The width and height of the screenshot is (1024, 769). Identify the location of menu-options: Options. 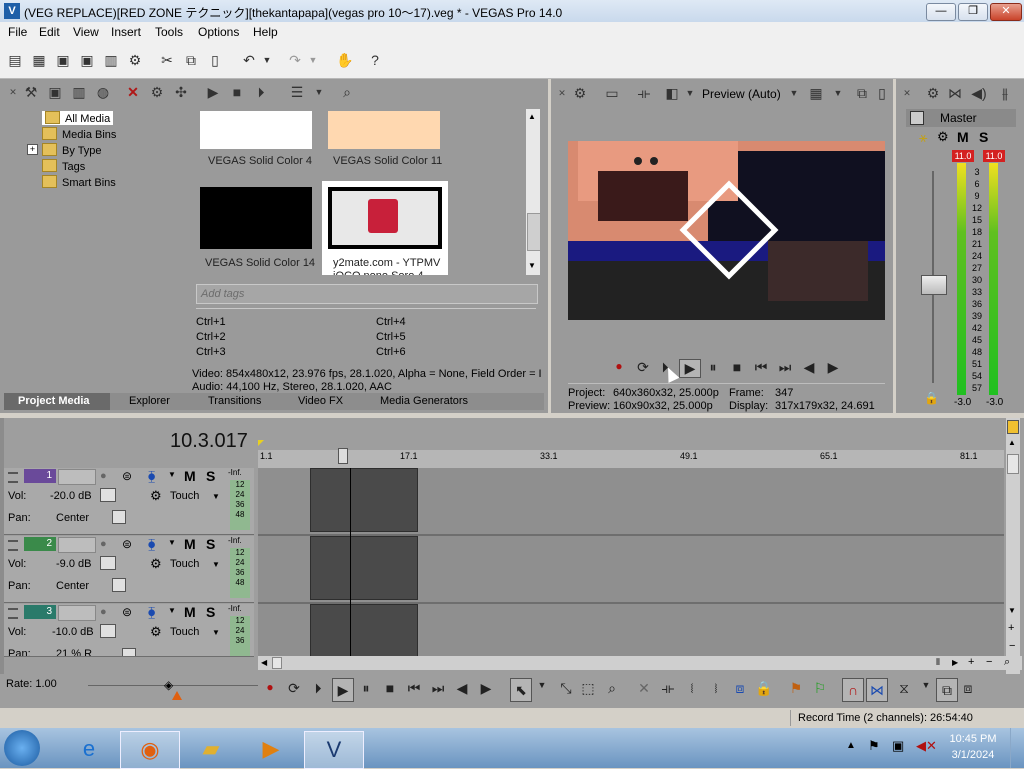
(218, 32).